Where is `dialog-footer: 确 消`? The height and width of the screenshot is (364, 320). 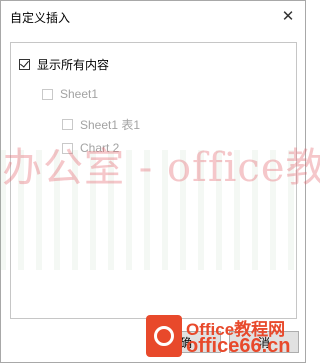
dialog-footer: 确 消 is located at coordinates (153, 341).